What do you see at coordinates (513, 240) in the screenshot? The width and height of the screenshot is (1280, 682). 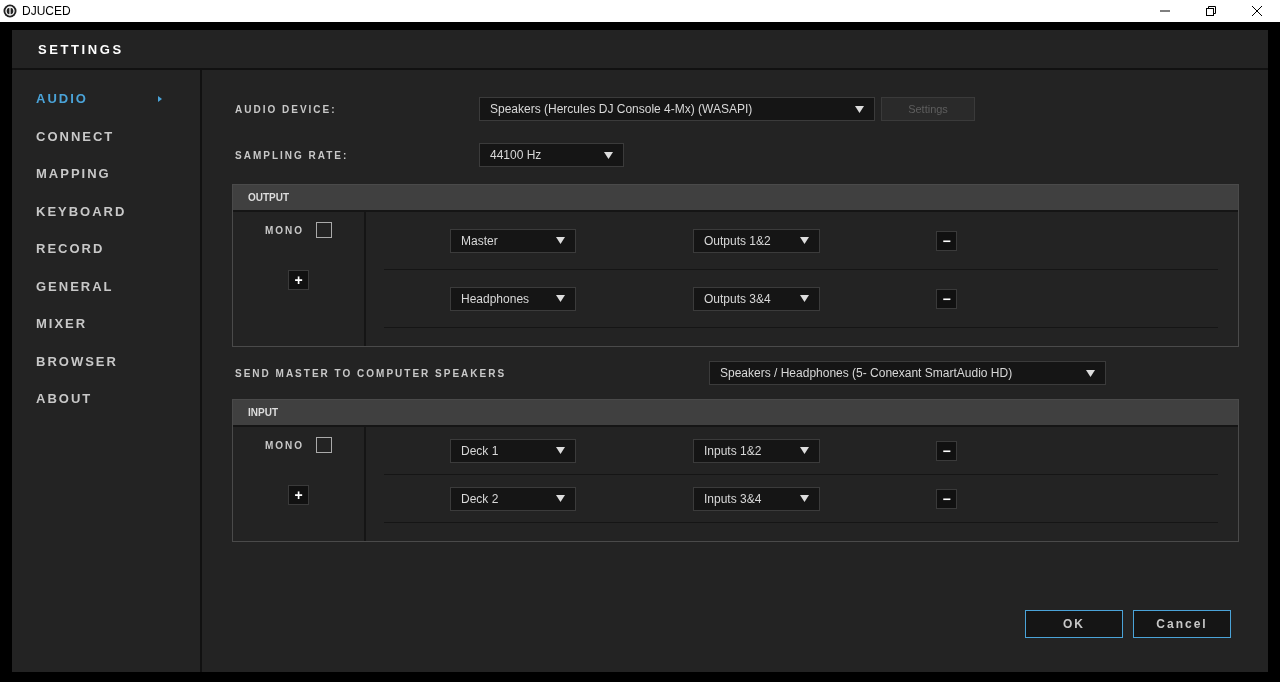 I see `source-dropdown: Master` at bounding box center [513, 240].